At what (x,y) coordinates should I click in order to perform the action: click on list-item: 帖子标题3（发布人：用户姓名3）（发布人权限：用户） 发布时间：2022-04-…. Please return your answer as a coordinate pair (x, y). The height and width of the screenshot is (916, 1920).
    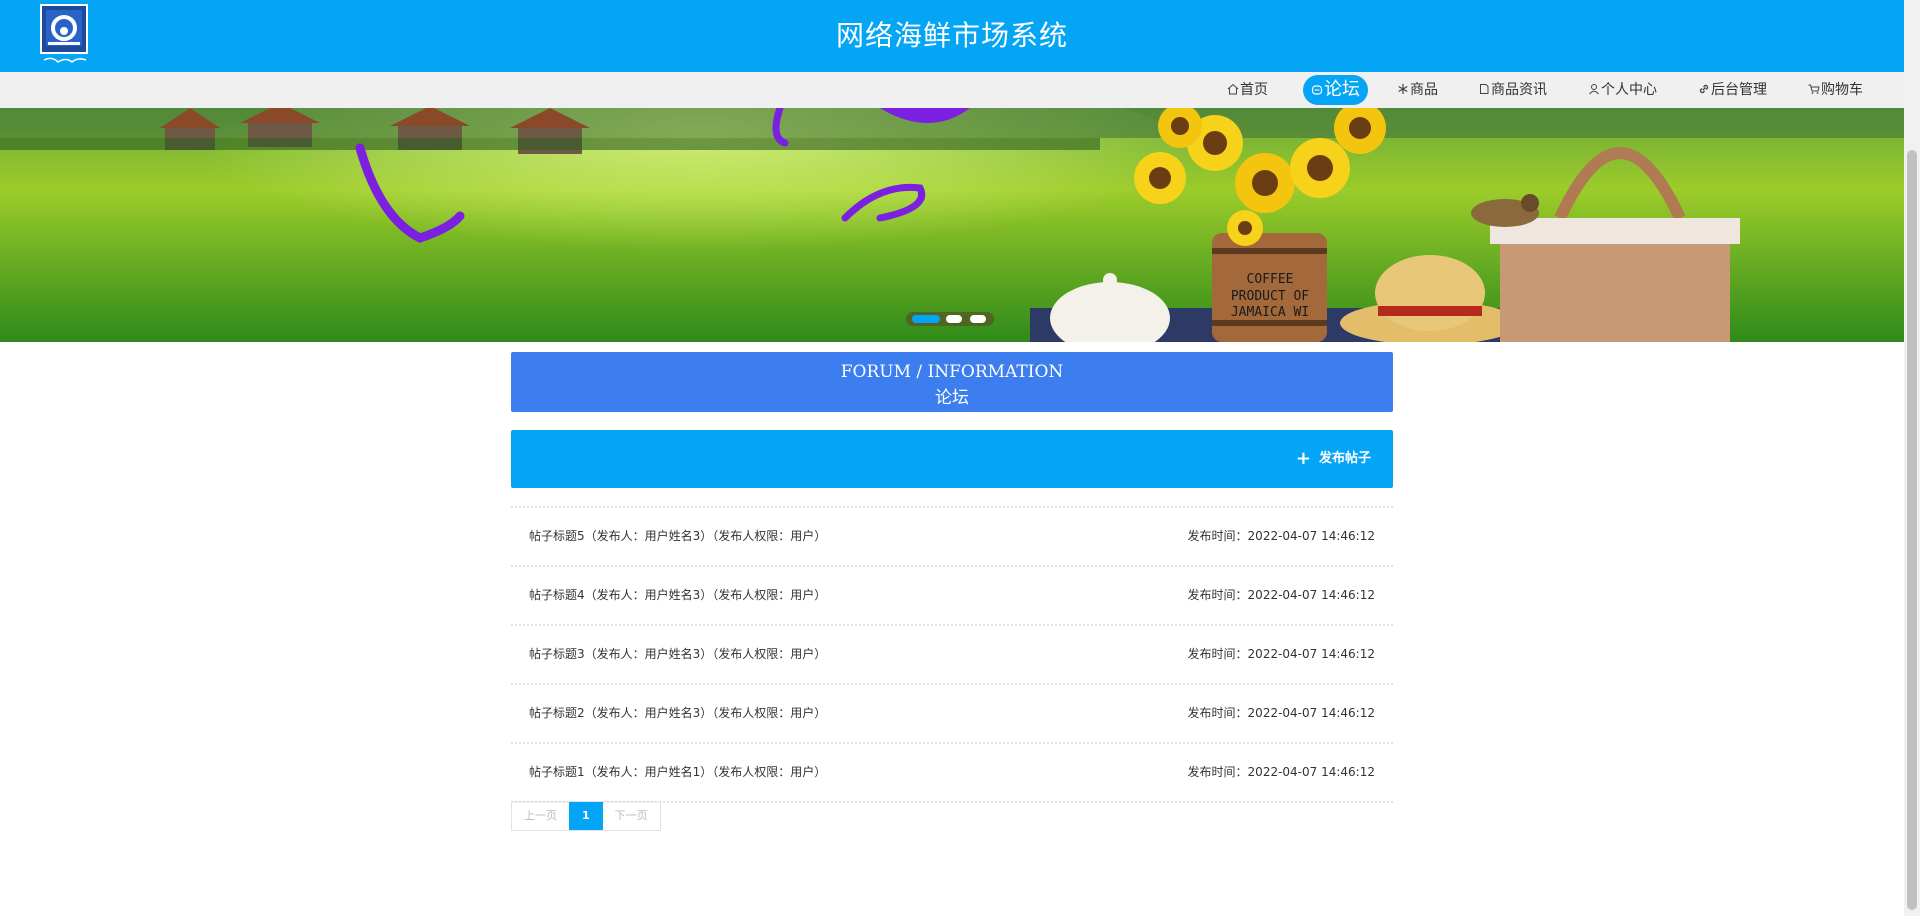
    Looking at the image, I should click on (952, 653).